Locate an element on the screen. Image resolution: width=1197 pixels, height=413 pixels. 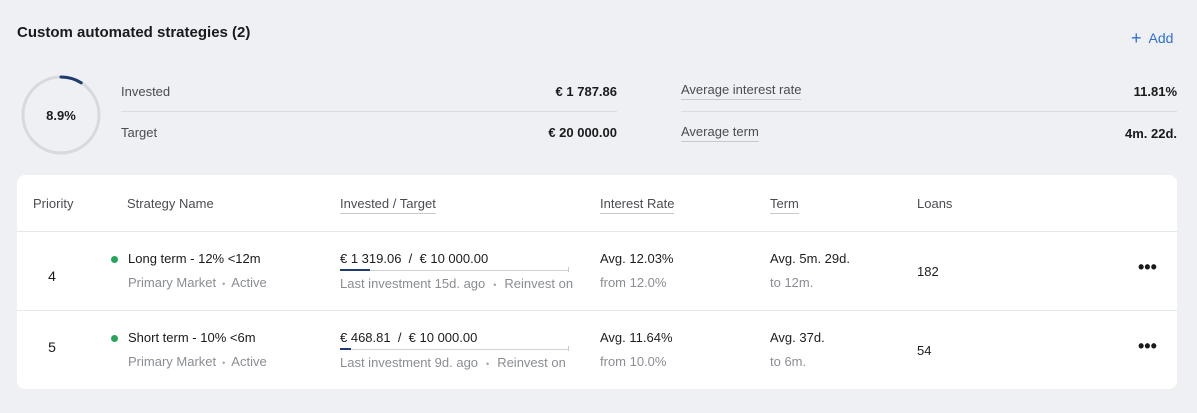
last-investment-meta: Last investment 9d. ago • Reinvest on is located at coordinates (453, 362).